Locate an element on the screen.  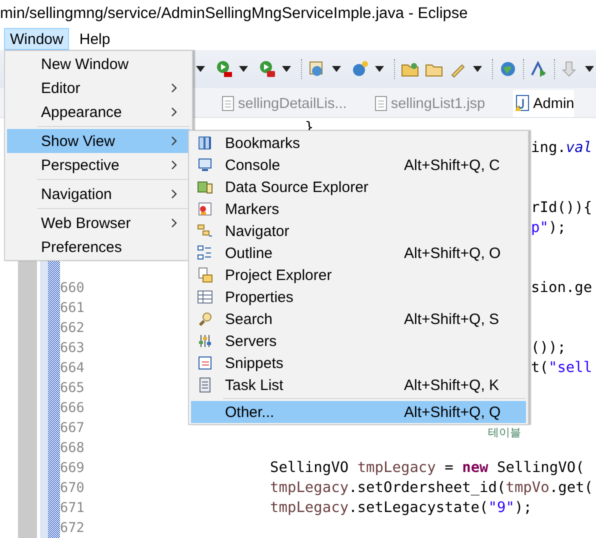
line-number: 666 is located at coordinates (73, 408).